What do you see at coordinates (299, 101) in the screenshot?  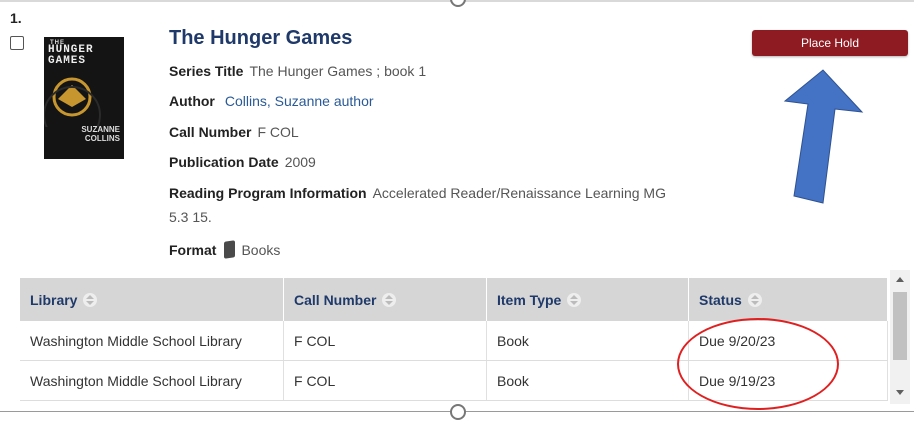 I see `author-link: Collins, Suzanne author` at bounding box center [299, 101].